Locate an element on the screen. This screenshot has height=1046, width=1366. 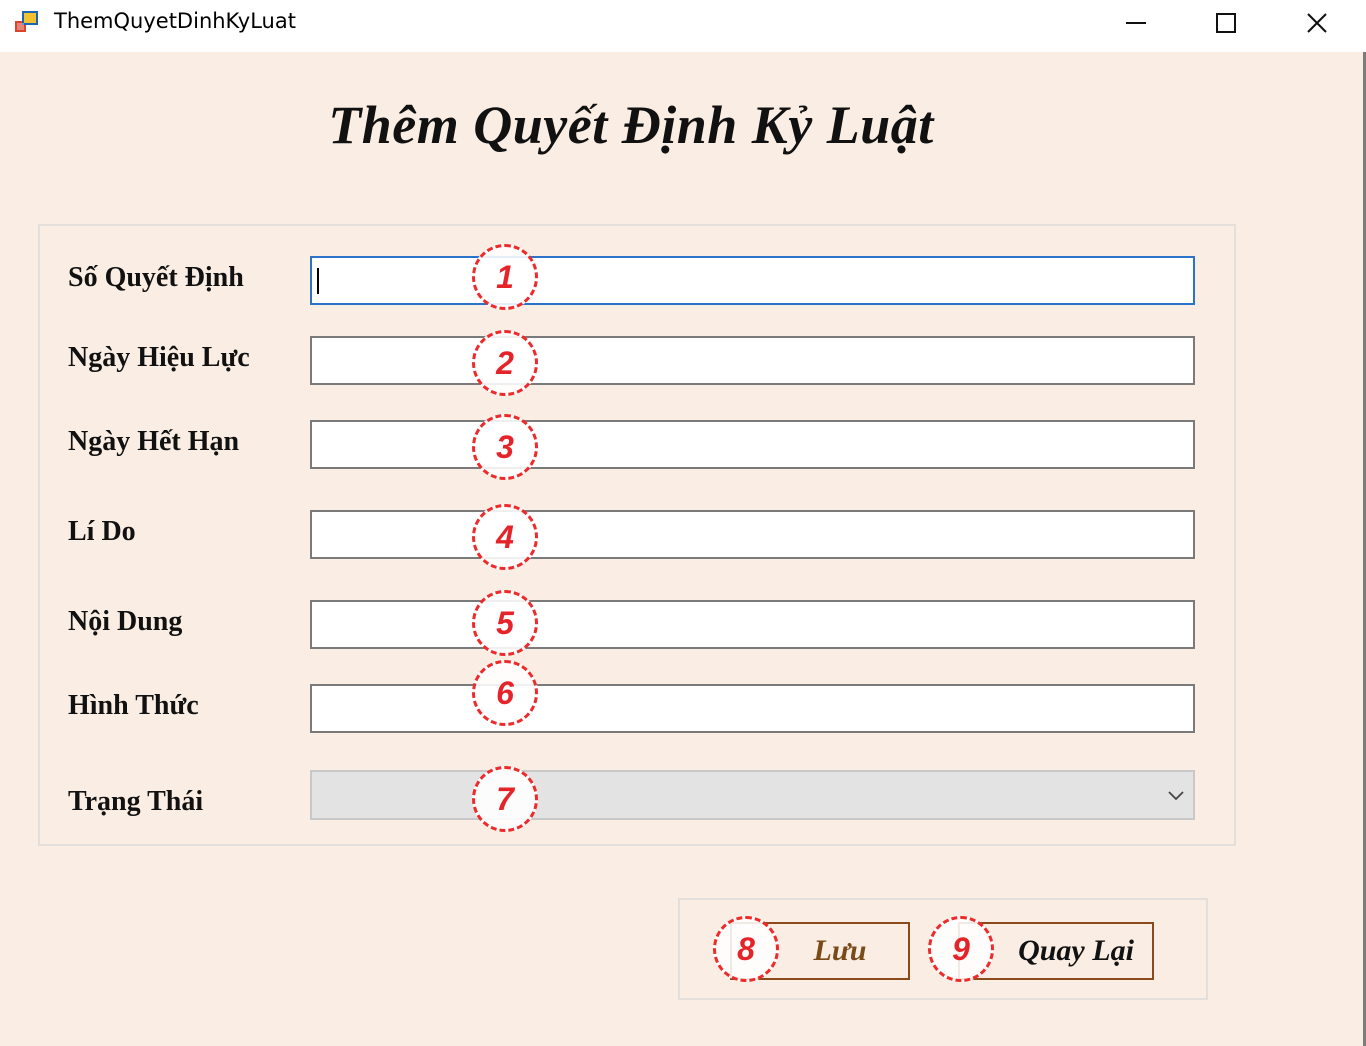
label-ngay-het-han: Ngày Hết Hạn is located at coordinates (154, 441).